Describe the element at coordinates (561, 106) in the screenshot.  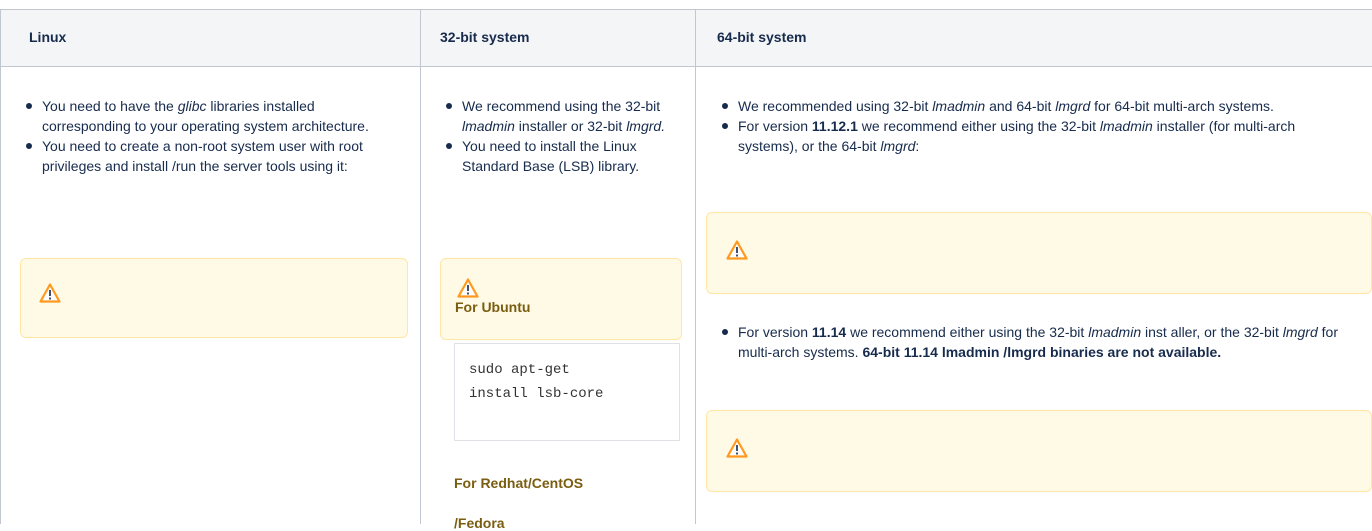
I see `text: We recommend using the 32-bit` at that location.